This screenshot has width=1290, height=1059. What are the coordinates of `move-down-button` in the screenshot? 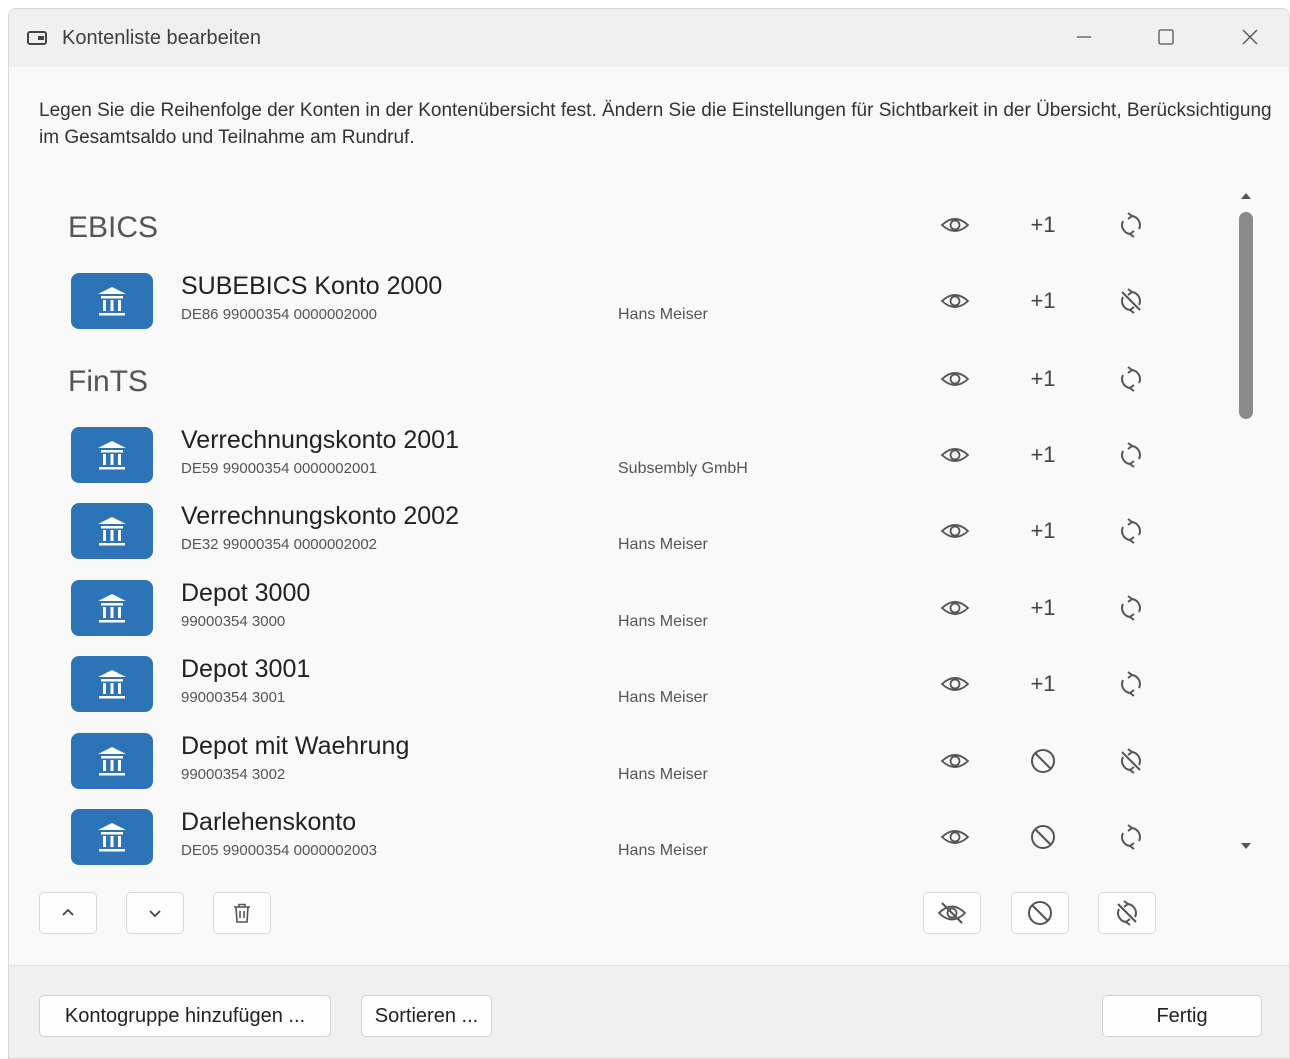 It's located at (155, 913).